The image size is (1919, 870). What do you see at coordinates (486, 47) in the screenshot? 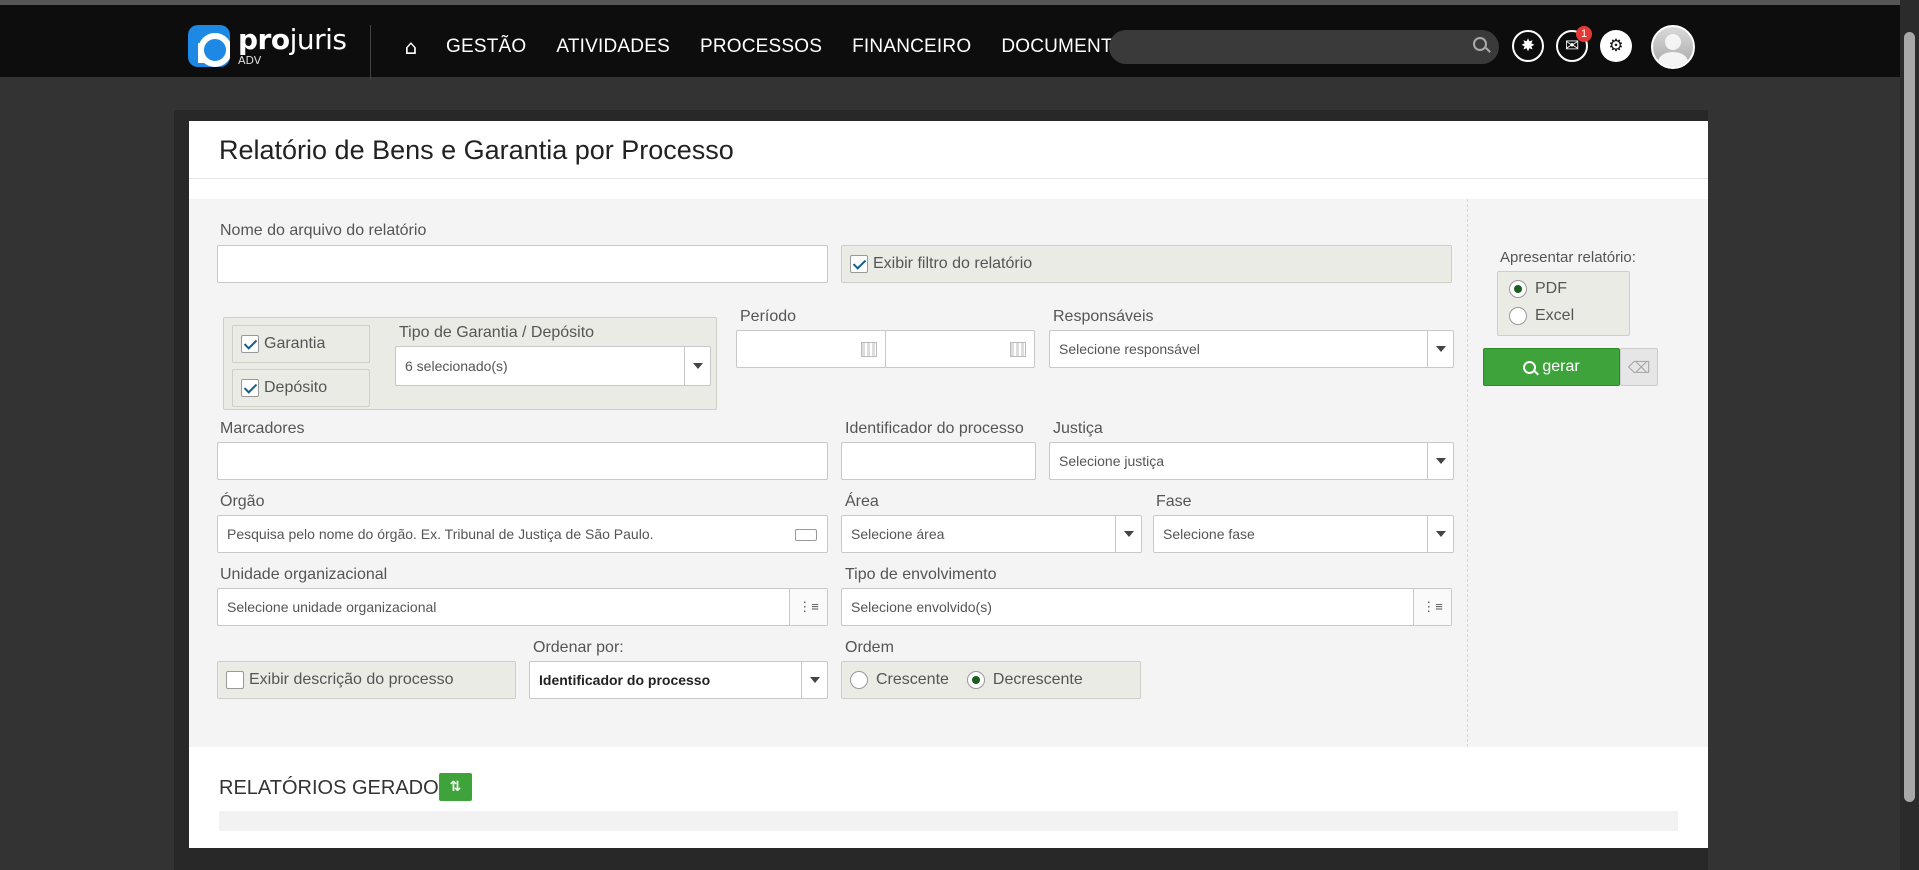
I see `nav-gestao: GESTÃO` at bounding box center [486, 47].